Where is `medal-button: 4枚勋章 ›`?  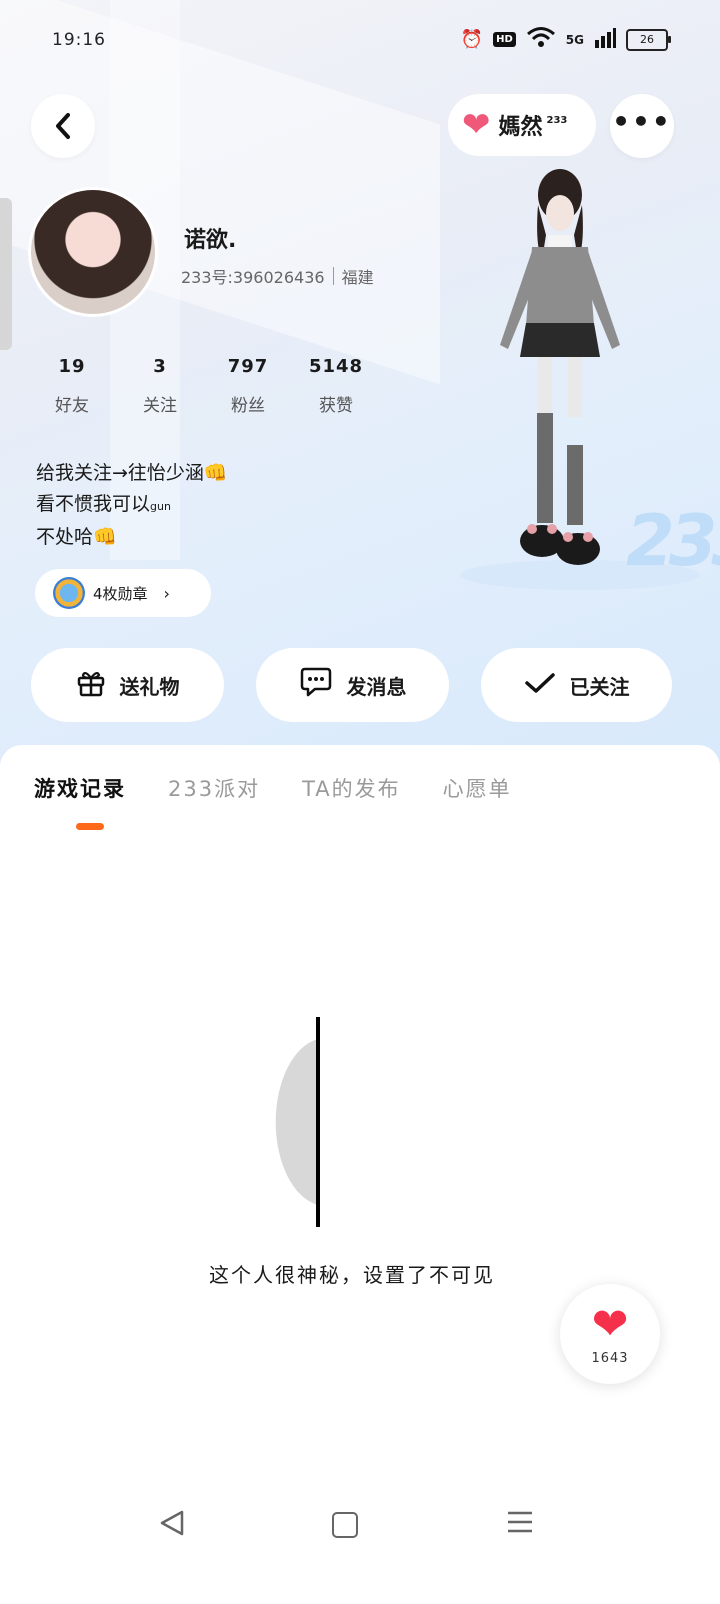 medal-button: 4枚勋章 › is located at coordinates (123, 593).